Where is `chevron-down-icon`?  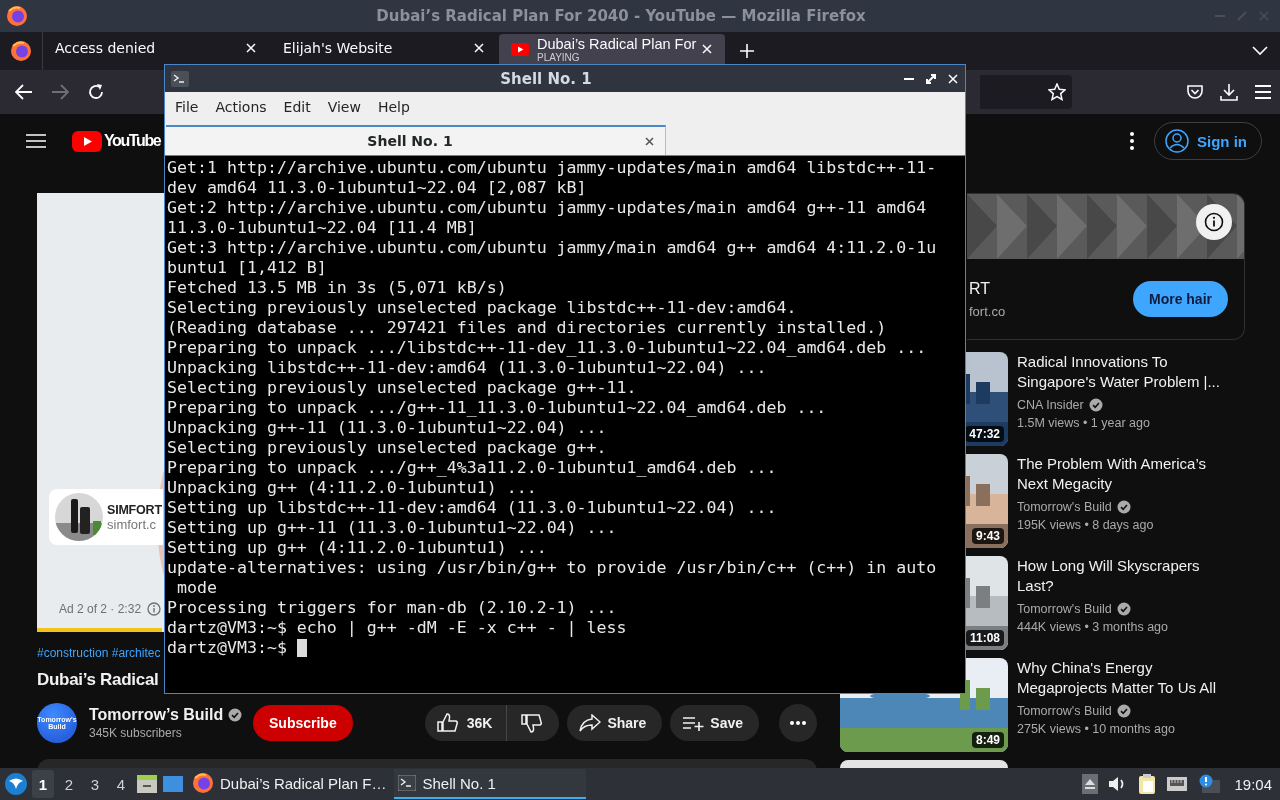 chevron-down-icon is located at coordinates (1260, 51).